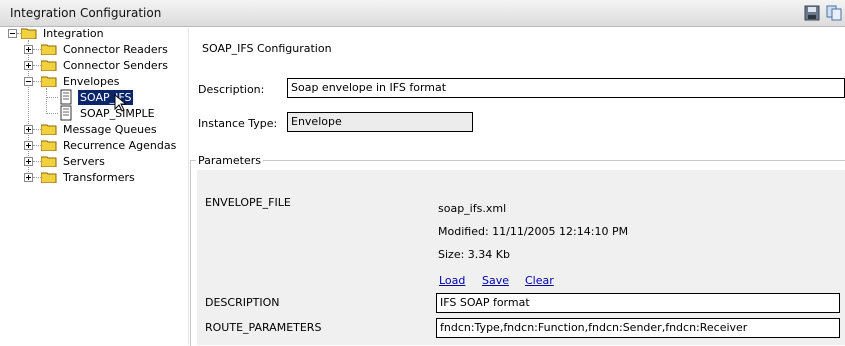  I want to click on window-titlebar: Integration Configuration, so click(422, 13).